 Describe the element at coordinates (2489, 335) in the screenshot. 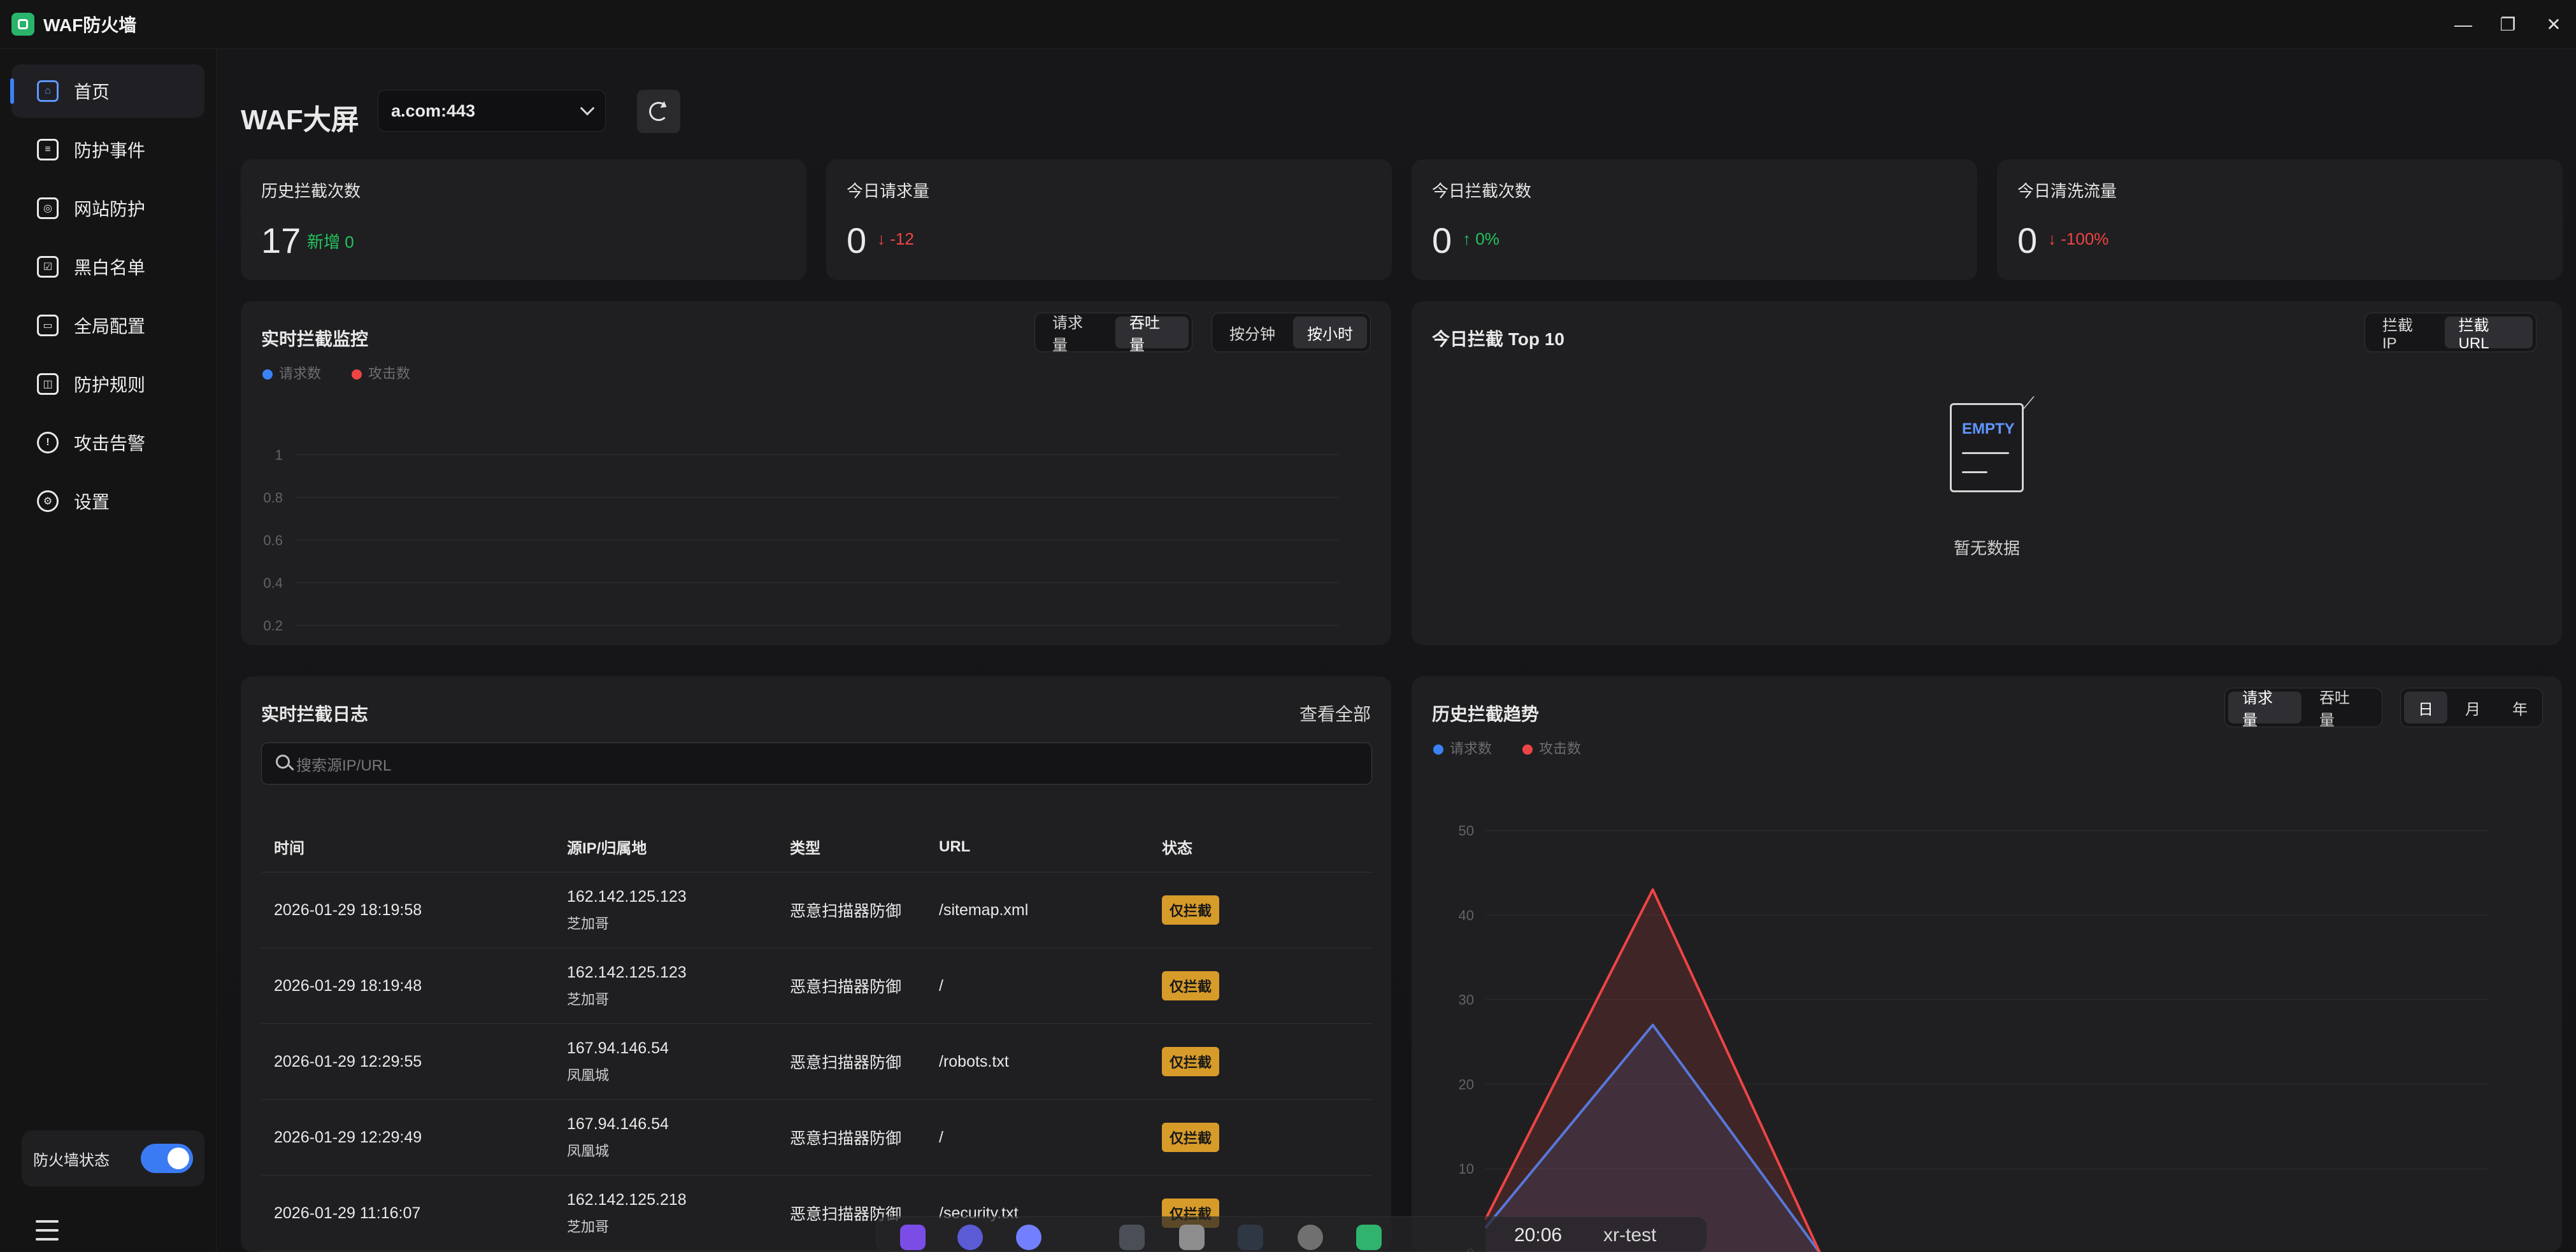

I see `tab-intercept-url: 拦截URL` at that location.